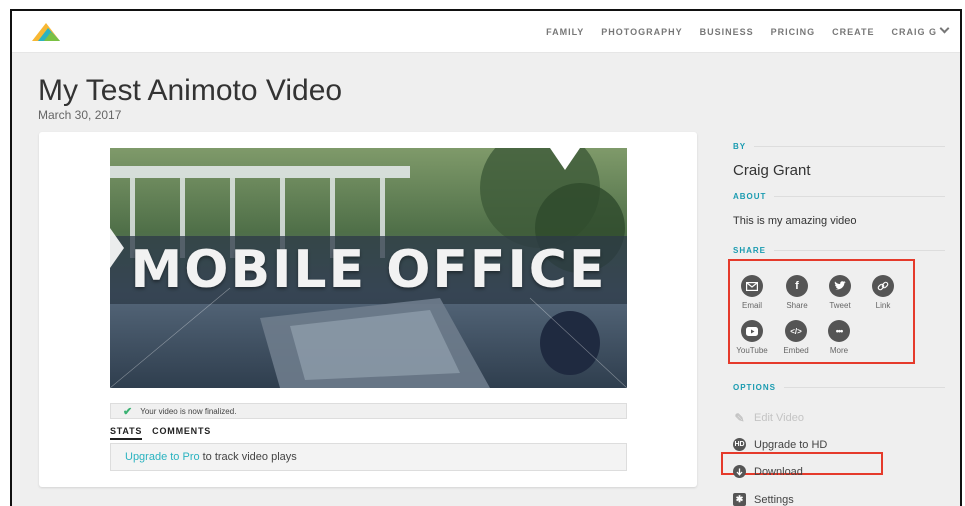 This screenshot has width=965, height=506. Describe the element at coordinates (249, 457) in the screenshot. I see `stats-text: to track video plays` at that location.